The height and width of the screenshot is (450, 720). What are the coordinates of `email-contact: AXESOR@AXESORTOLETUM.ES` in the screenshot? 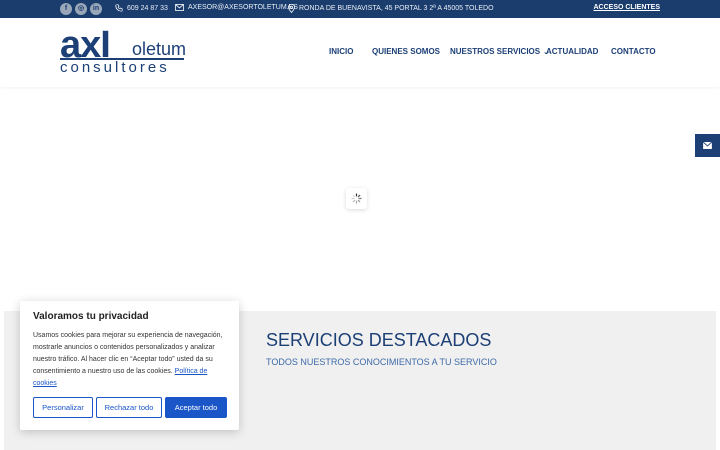 It's located at (236, 7).